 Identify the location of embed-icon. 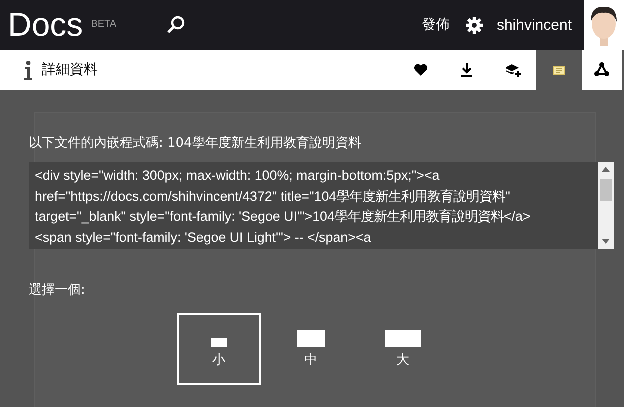
(559, 70).